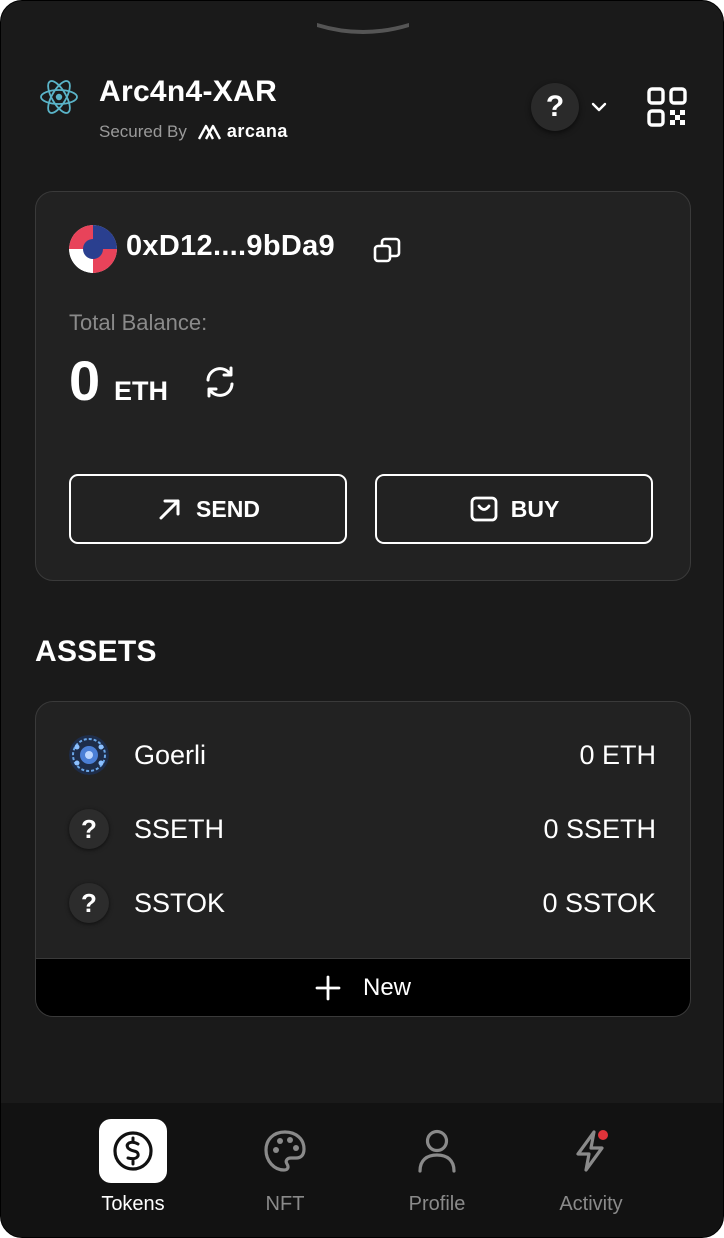 This screenshot has width=724, height=1238. Describe the element at coordinates (143, 131) in the screenshot. I see `secured-by-label: Secured By` at that location.